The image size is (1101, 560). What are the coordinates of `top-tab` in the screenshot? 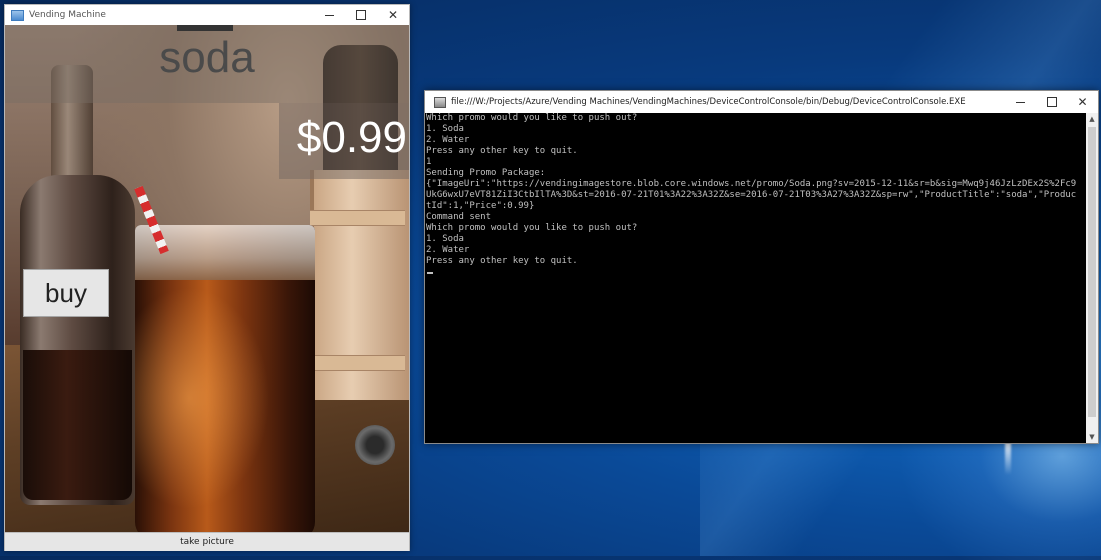 It's located at (205, 28).